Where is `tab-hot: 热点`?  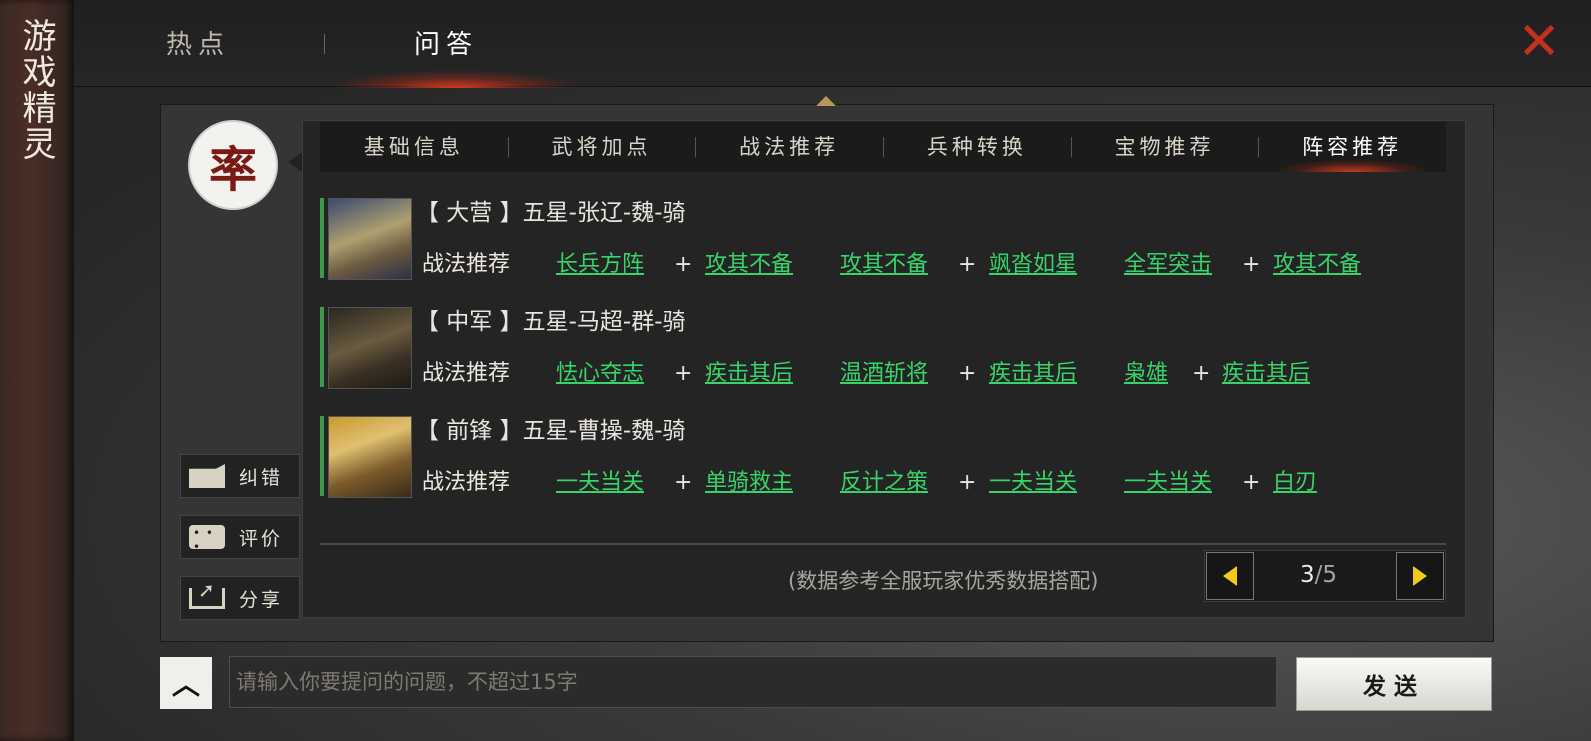 tab-hot: 热点 is located at coordinates (198, 42).